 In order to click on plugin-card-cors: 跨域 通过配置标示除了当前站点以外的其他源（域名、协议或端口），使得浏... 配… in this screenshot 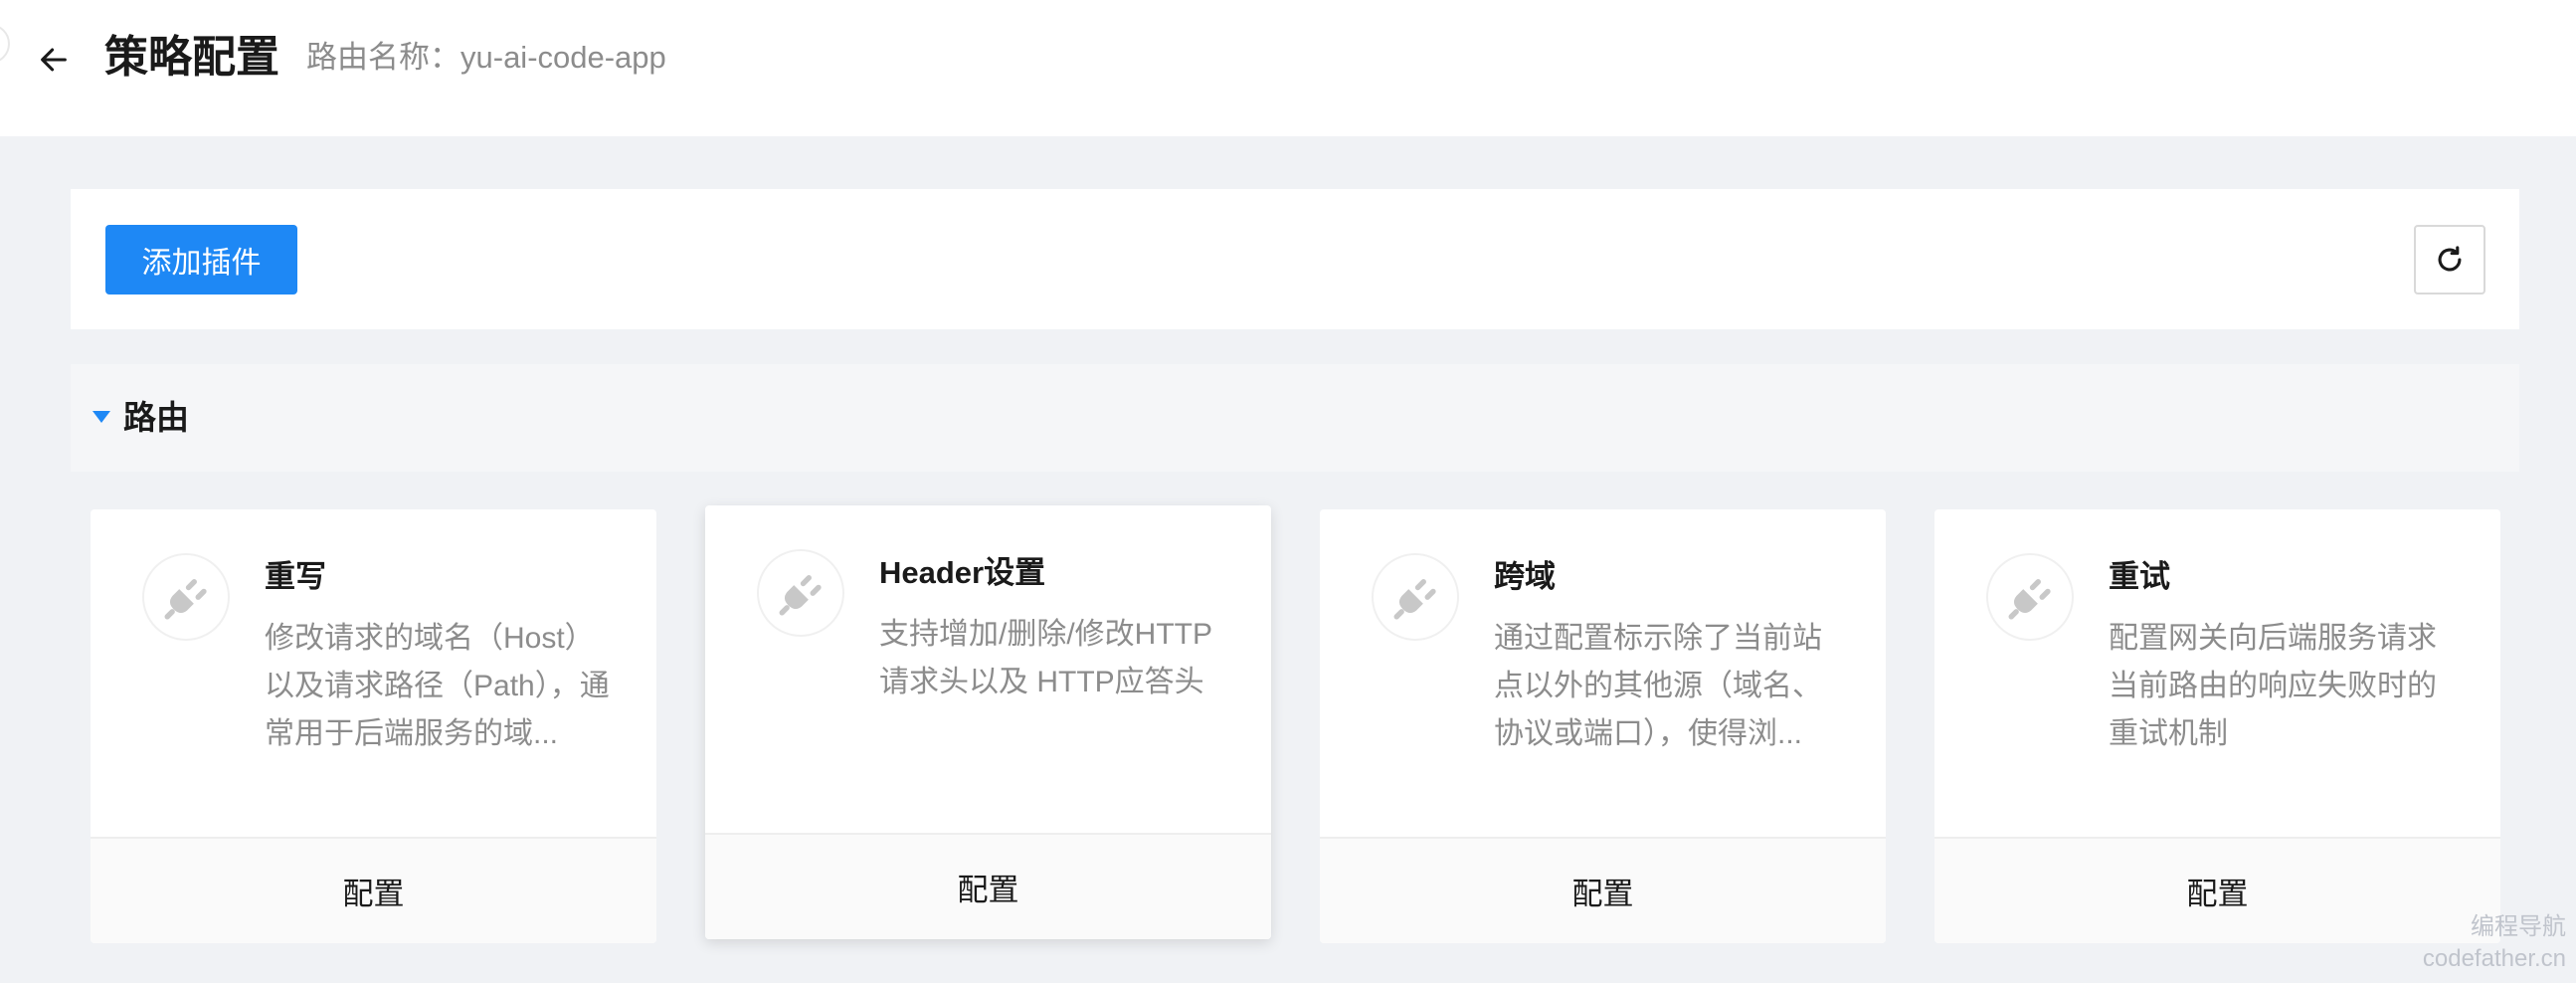, I will do `click(1603, 726)`.